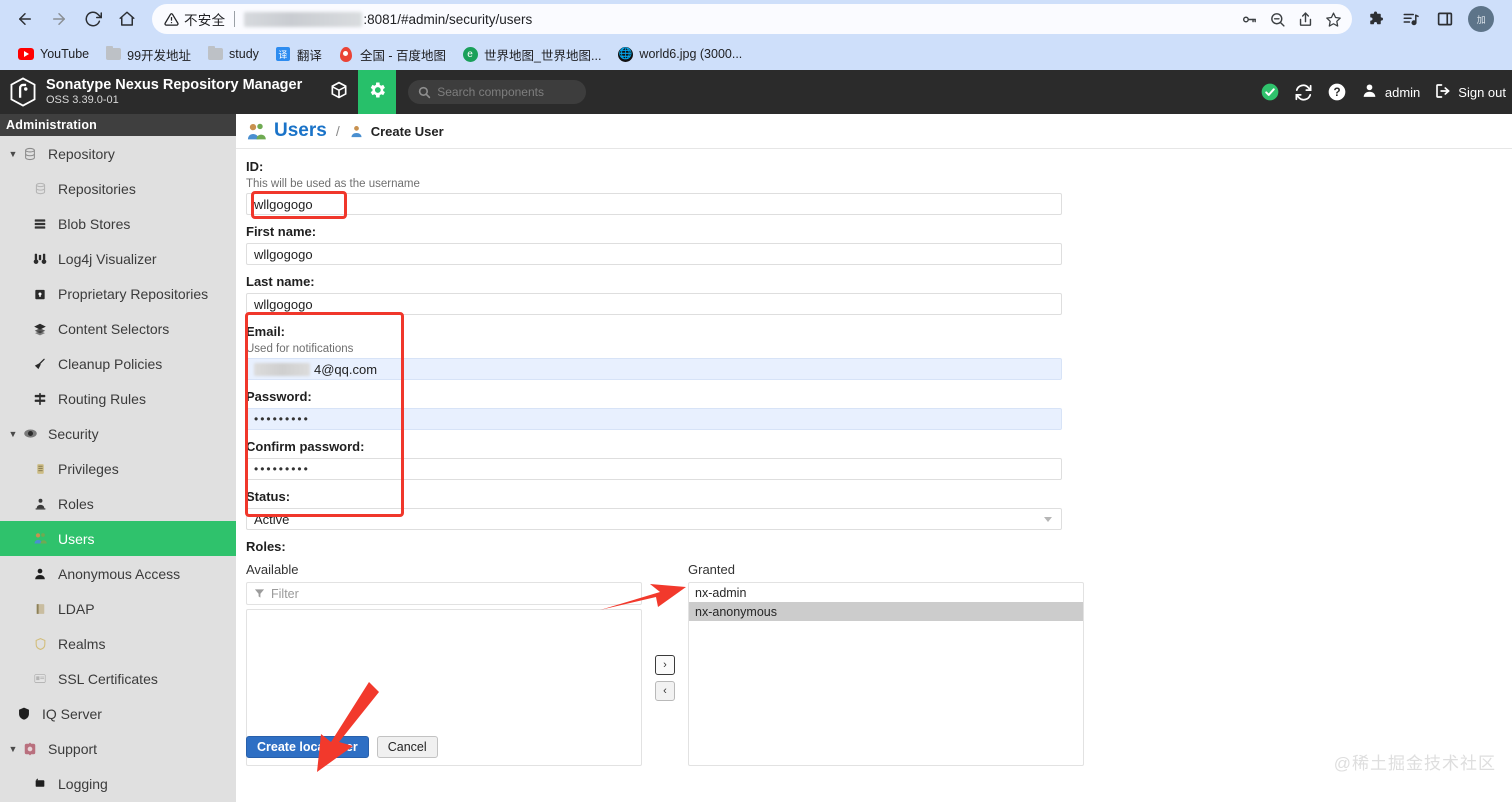 Image resolution: width=1512 pixels, height=802 pixels. I want to click on search-icon, so click(424, 92).